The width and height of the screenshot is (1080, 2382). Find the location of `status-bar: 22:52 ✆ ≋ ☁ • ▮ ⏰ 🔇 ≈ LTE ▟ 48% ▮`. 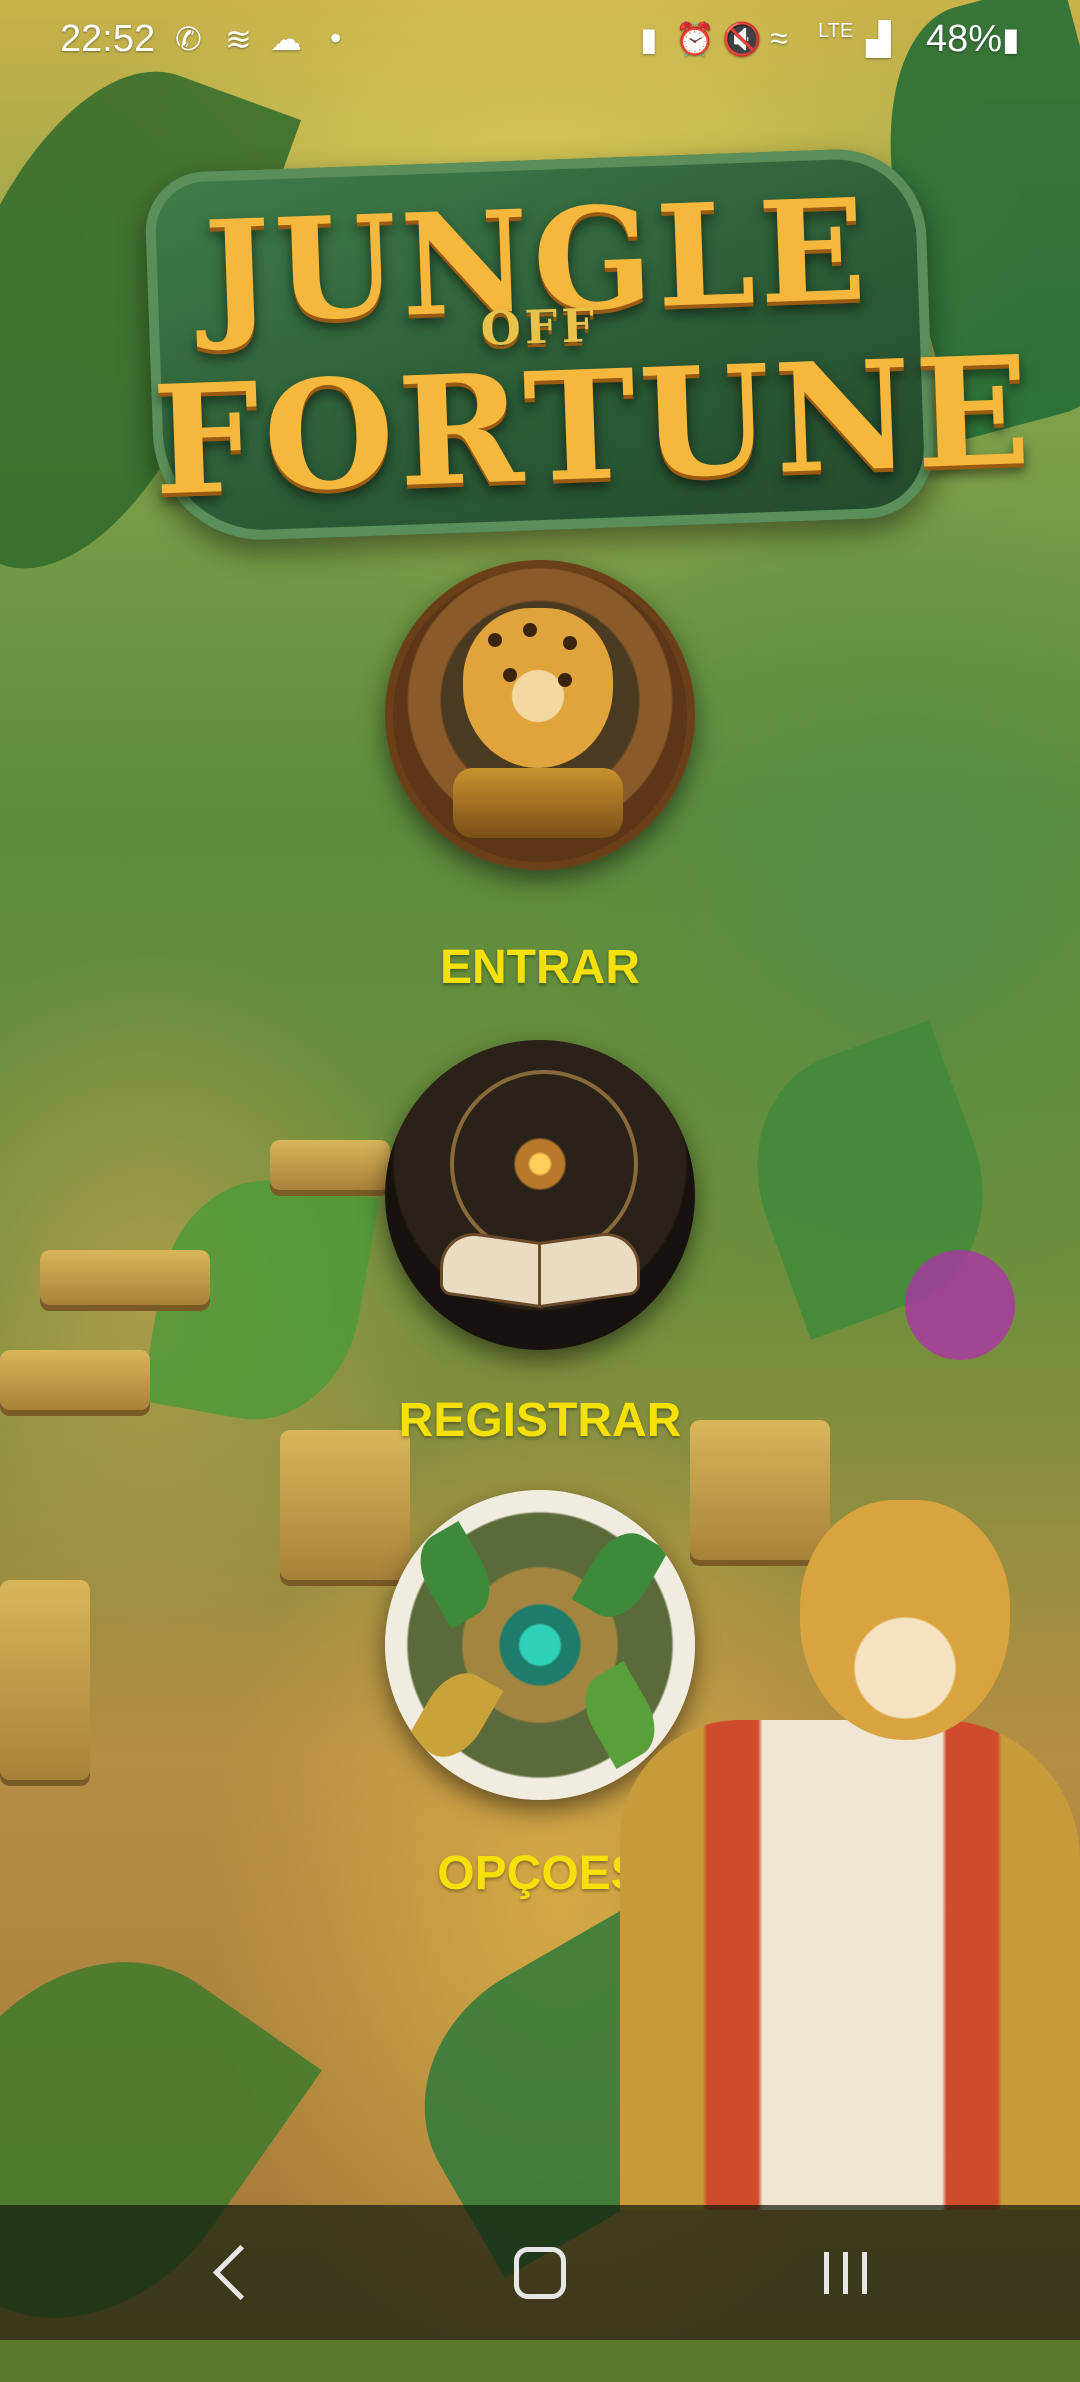

status-bar: 22:52 ✆ ≋ ☁ • ▮ ⏰ 🔇 ≈ LTE ▟ 48% ▮ is located at coordinates (540, 42).